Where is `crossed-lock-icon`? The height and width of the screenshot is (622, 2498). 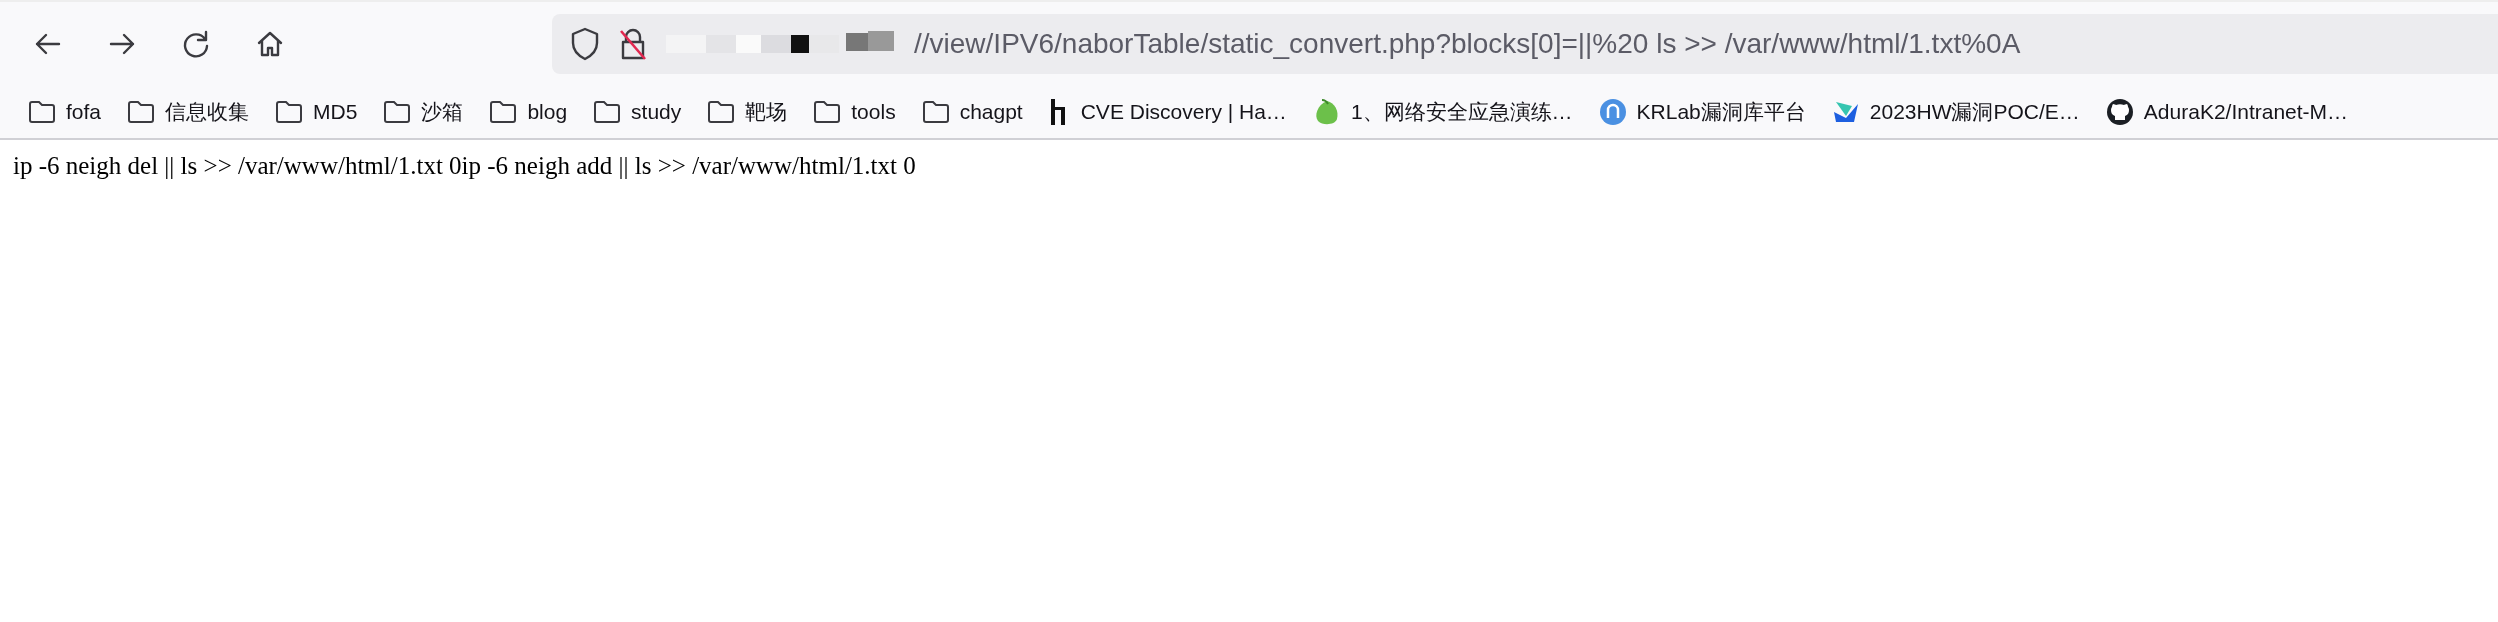
crossed-lock-icon is located at coordinates (633, 44).